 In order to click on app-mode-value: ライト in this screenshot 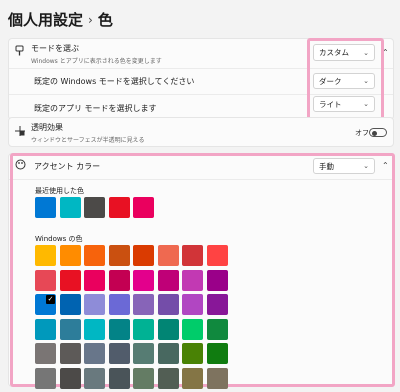, I will do `click(330, 104)`.